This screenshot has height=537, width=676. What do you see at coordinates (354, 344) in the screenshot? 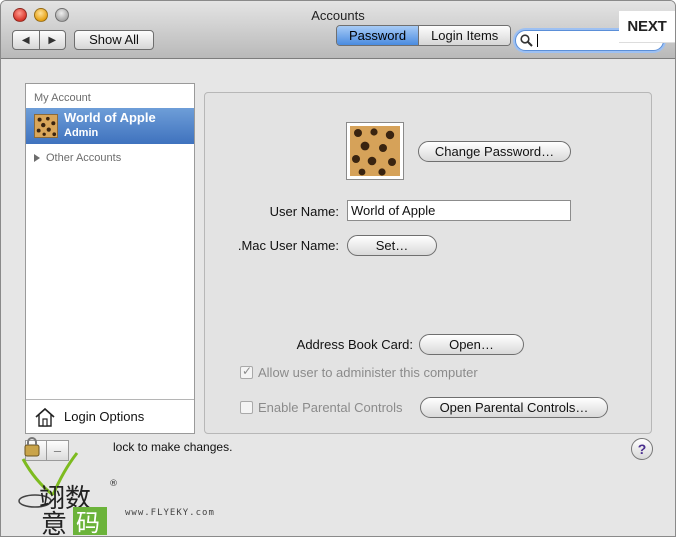
I see `address-book-label: Address Book Card:` at bounding box center [354, 344].